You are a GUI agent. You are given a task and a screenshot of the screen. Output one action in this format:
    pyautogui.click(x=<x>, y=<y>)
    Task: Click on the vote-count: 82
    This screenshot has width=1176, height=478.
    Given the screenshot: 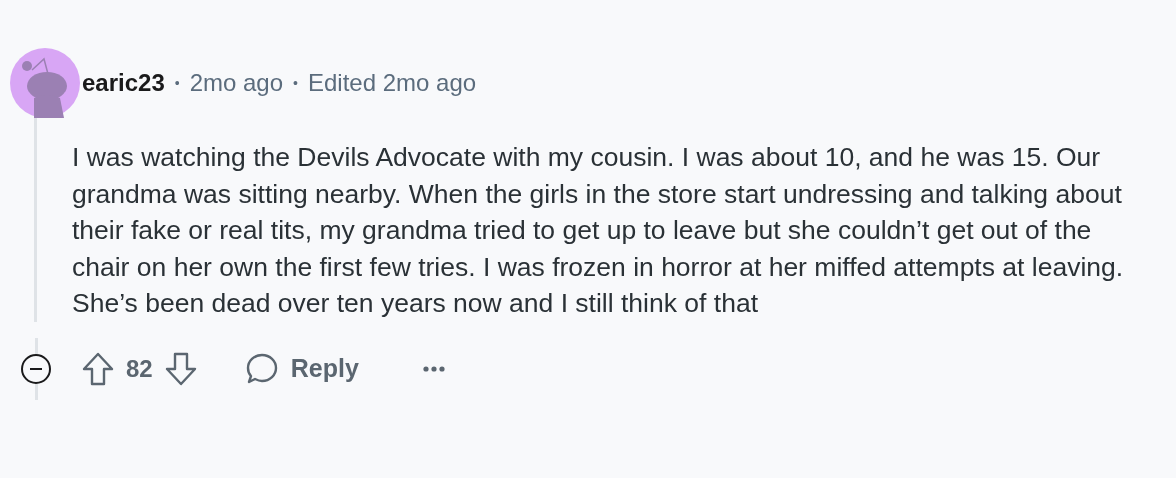 What is the action you would take?
    pyautogui.click(x=139, y=368)
    